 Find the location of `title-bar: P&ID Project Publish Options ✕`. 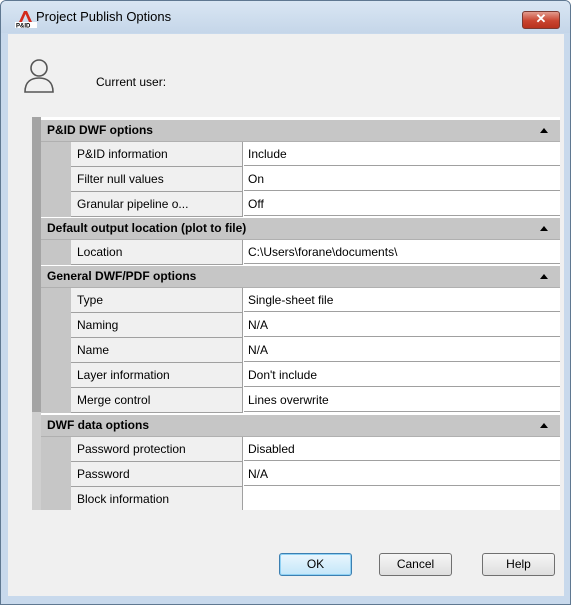

title-bar: P&ID Project Publish Options ✕ is located at coordinates (285, 17).